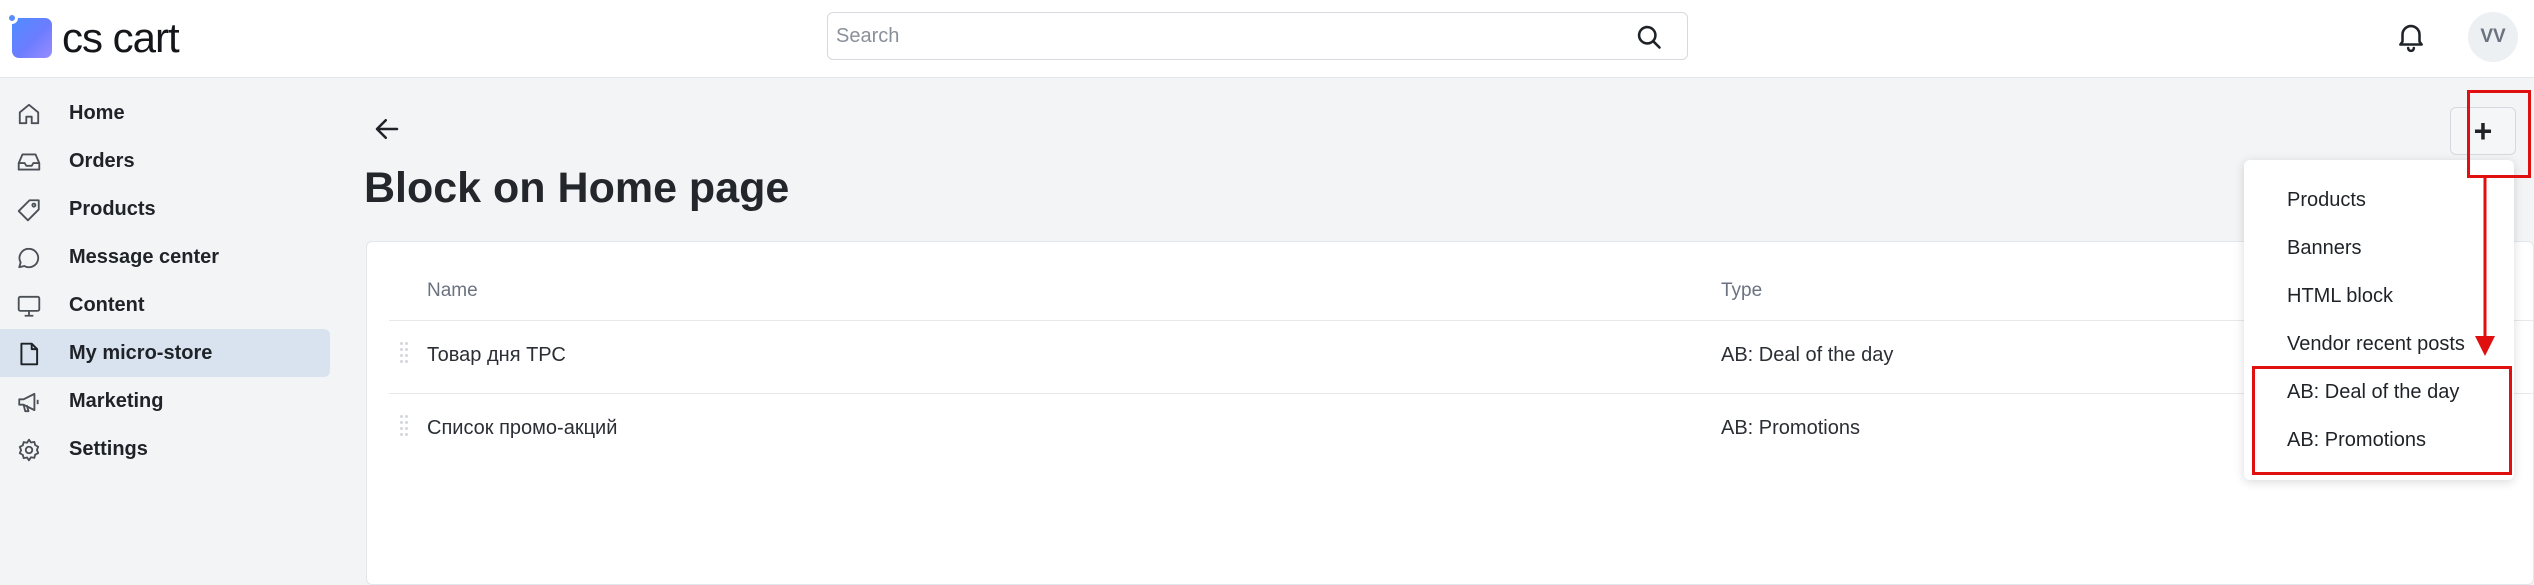  I want to click on sidebar-item-label: Message center, so click(144, 256).